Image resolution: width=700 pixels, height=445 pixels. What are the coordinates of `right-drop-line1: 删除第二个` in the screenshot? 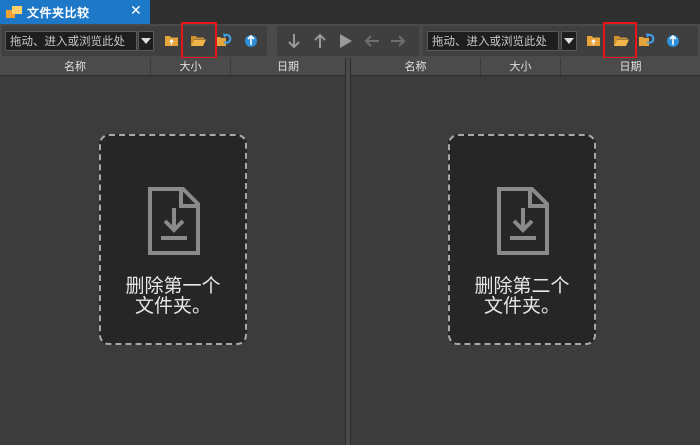 It's located at (522, 286).